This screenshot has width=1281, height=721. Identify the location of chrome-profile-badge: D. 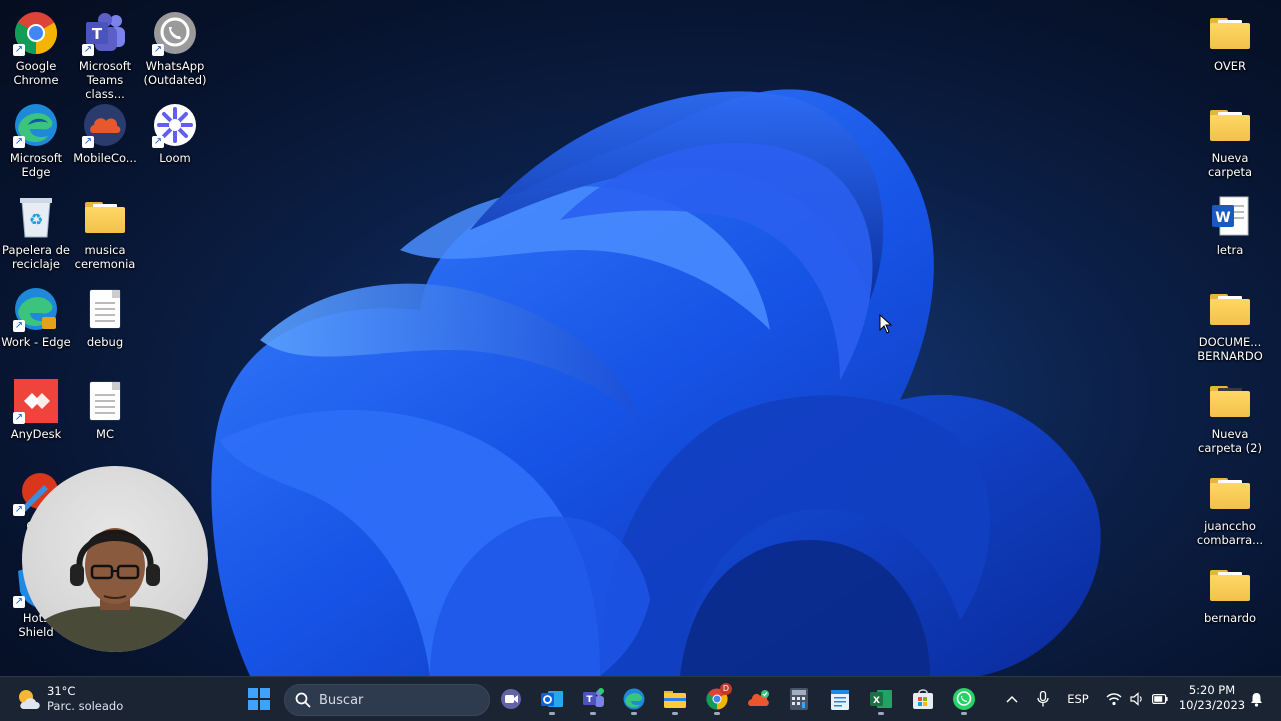
(726, 689).